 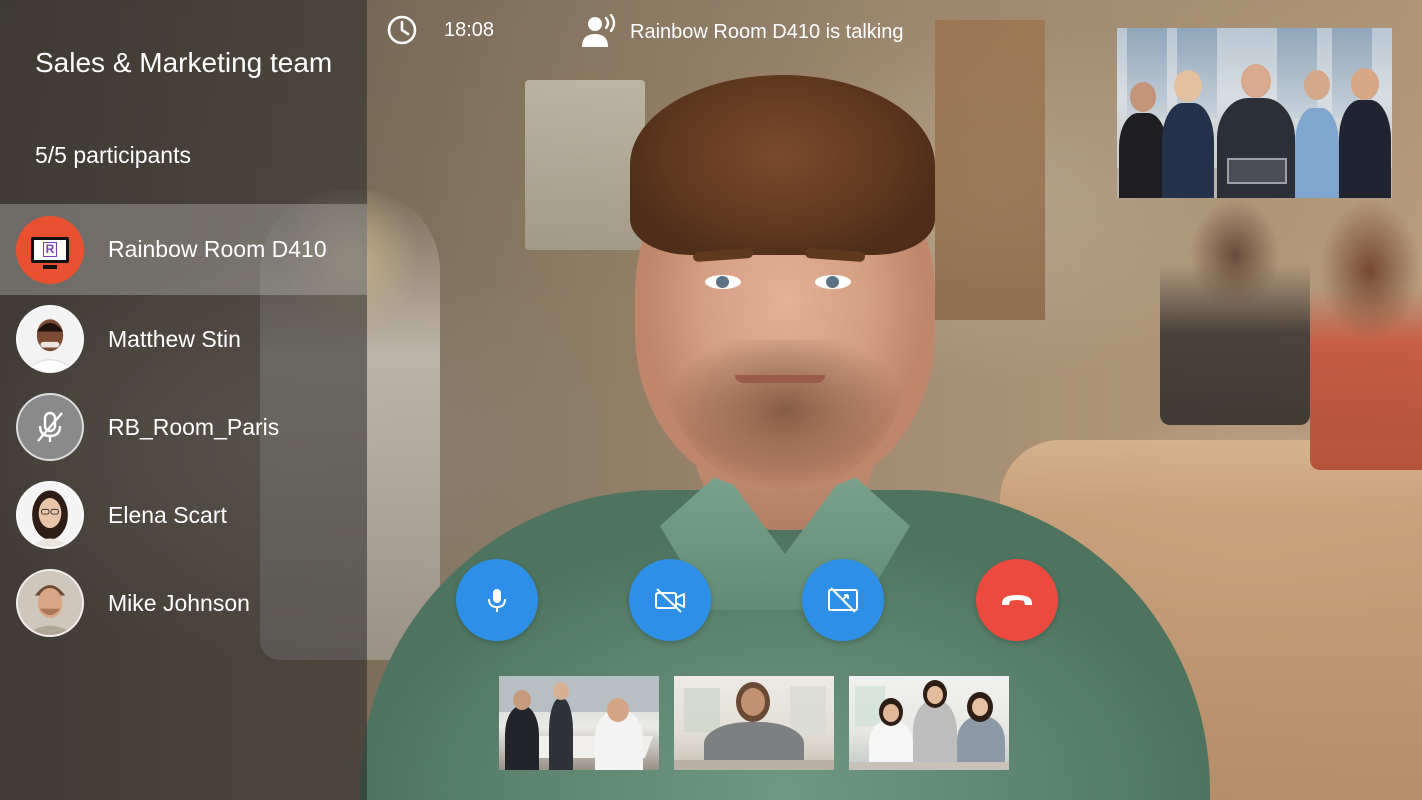 What do you see at coordinates (767, 32) in the screenshot?
I see `active-speaker-label: Rainbow Room D410 is talking` at bounding box center [767, 32].